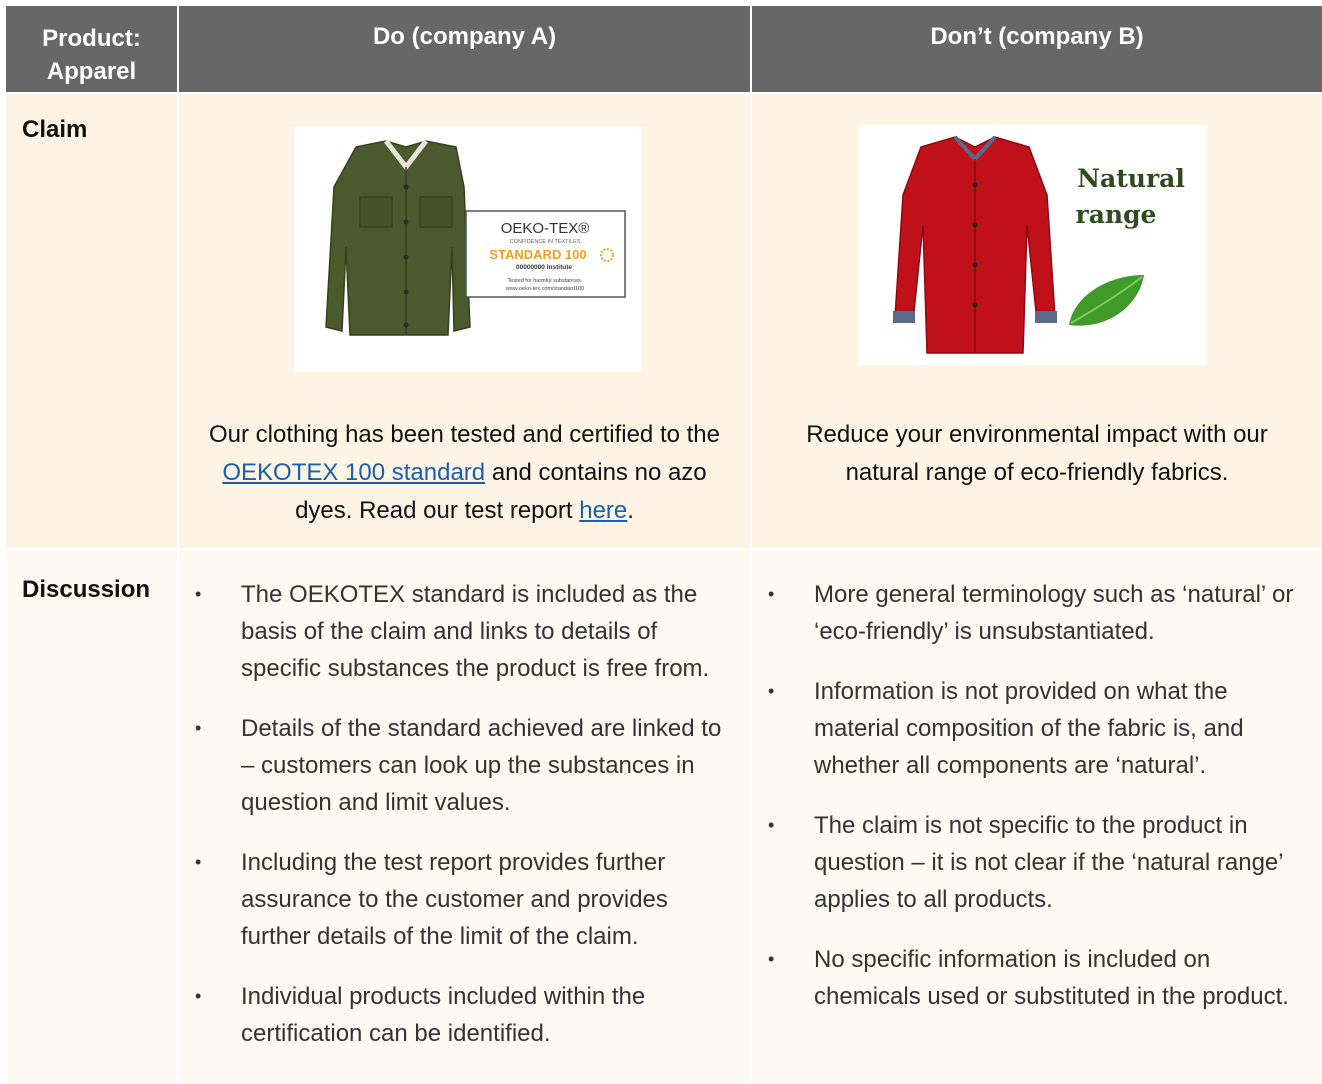 The height and width of the screenshot is (1084, 1322). Describe the element at coordinates (630, 510) in the screenshot. I see `do-claim-part3: .` at that location.